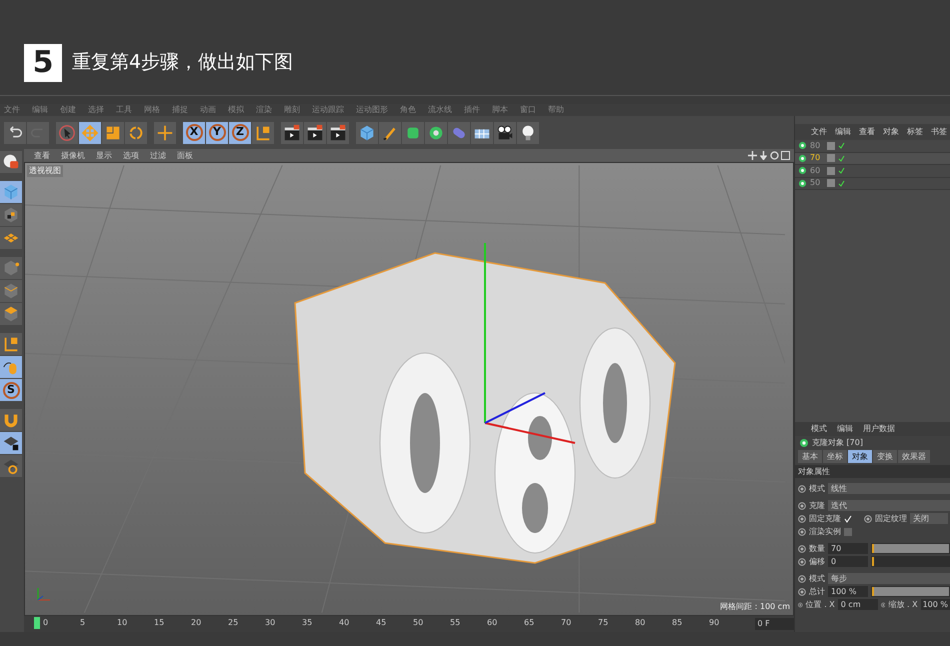 This screenshot has height=646, width=950. What do you see at coordinates (785, 155) in the screenshot?
I see `maximize-view-icon` at bounding box center [785, 155].